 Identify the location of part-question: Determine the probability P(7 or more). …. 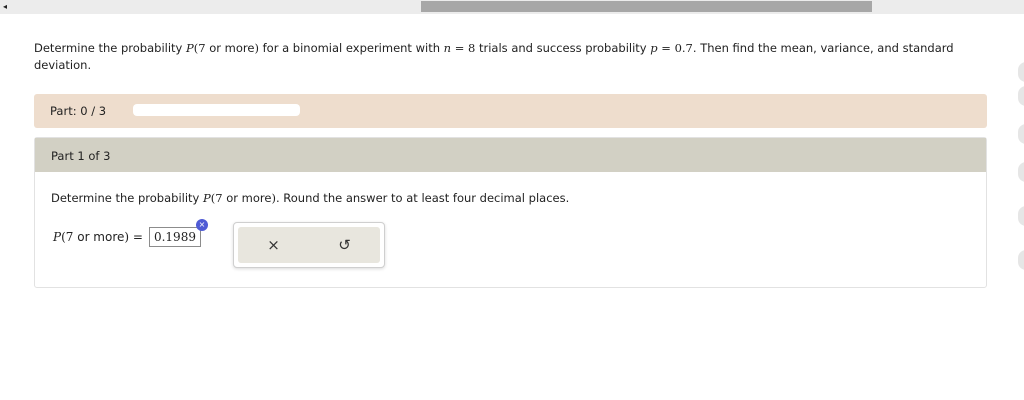
(310, 198).